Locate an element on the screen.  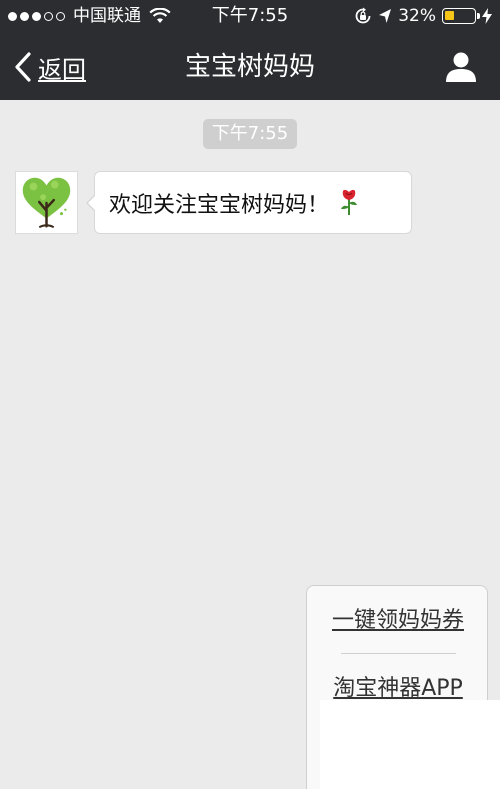
location-arrow-icon is located at coordinates (385, 16).